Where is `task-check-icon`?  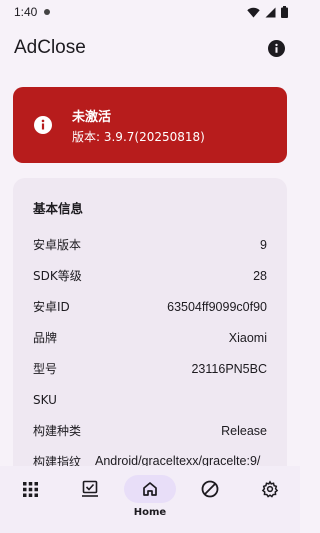
task-check-icon is located at coordinates (90, 488).